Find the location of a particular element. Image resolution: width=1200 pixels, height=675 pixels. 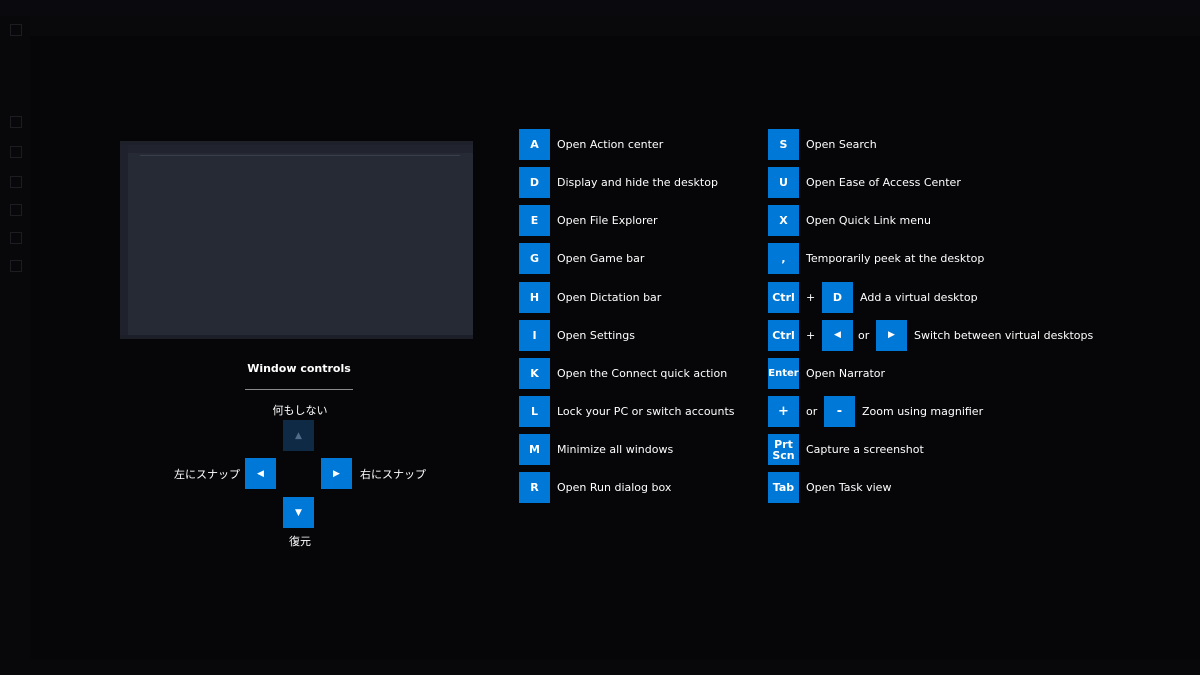

key-g: G is located at coordinates (534, 258).